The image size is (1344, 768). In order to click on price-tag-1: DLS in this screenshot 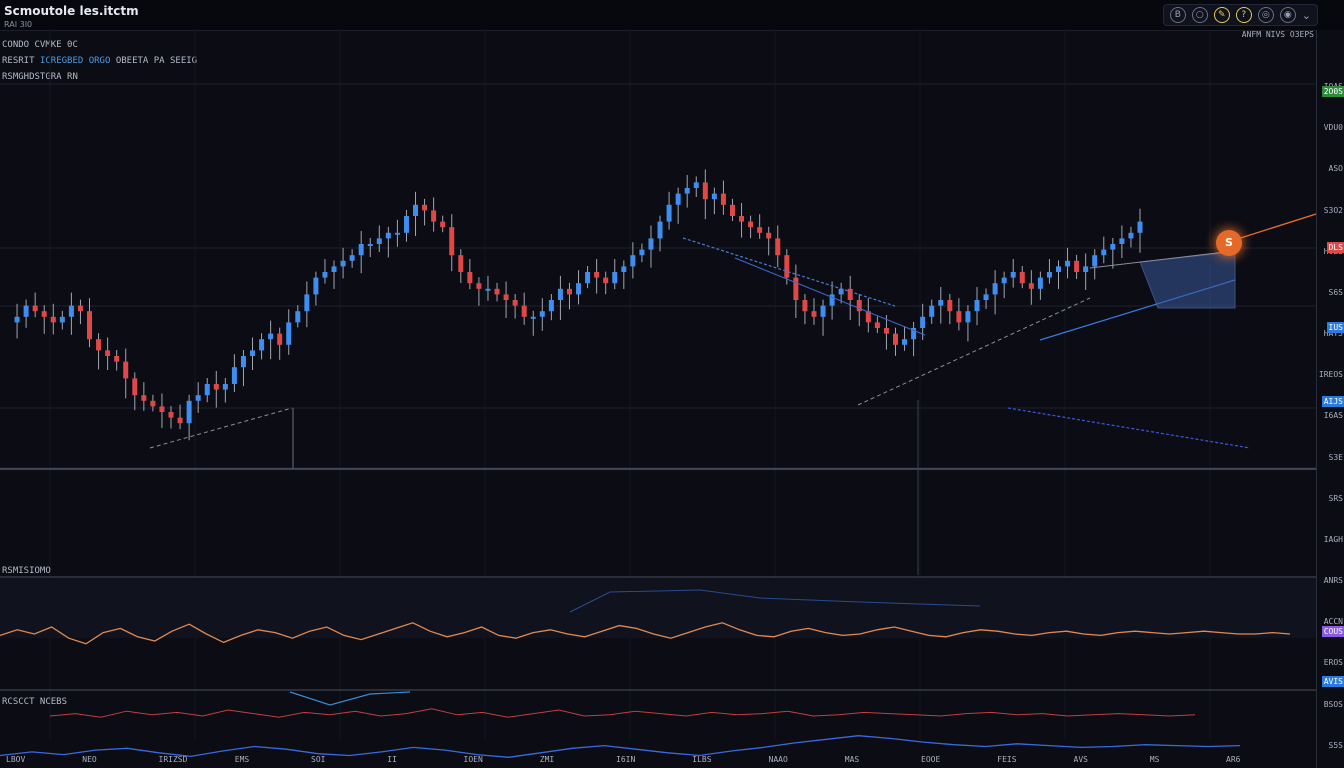, I will do `click(1335, 247)`.